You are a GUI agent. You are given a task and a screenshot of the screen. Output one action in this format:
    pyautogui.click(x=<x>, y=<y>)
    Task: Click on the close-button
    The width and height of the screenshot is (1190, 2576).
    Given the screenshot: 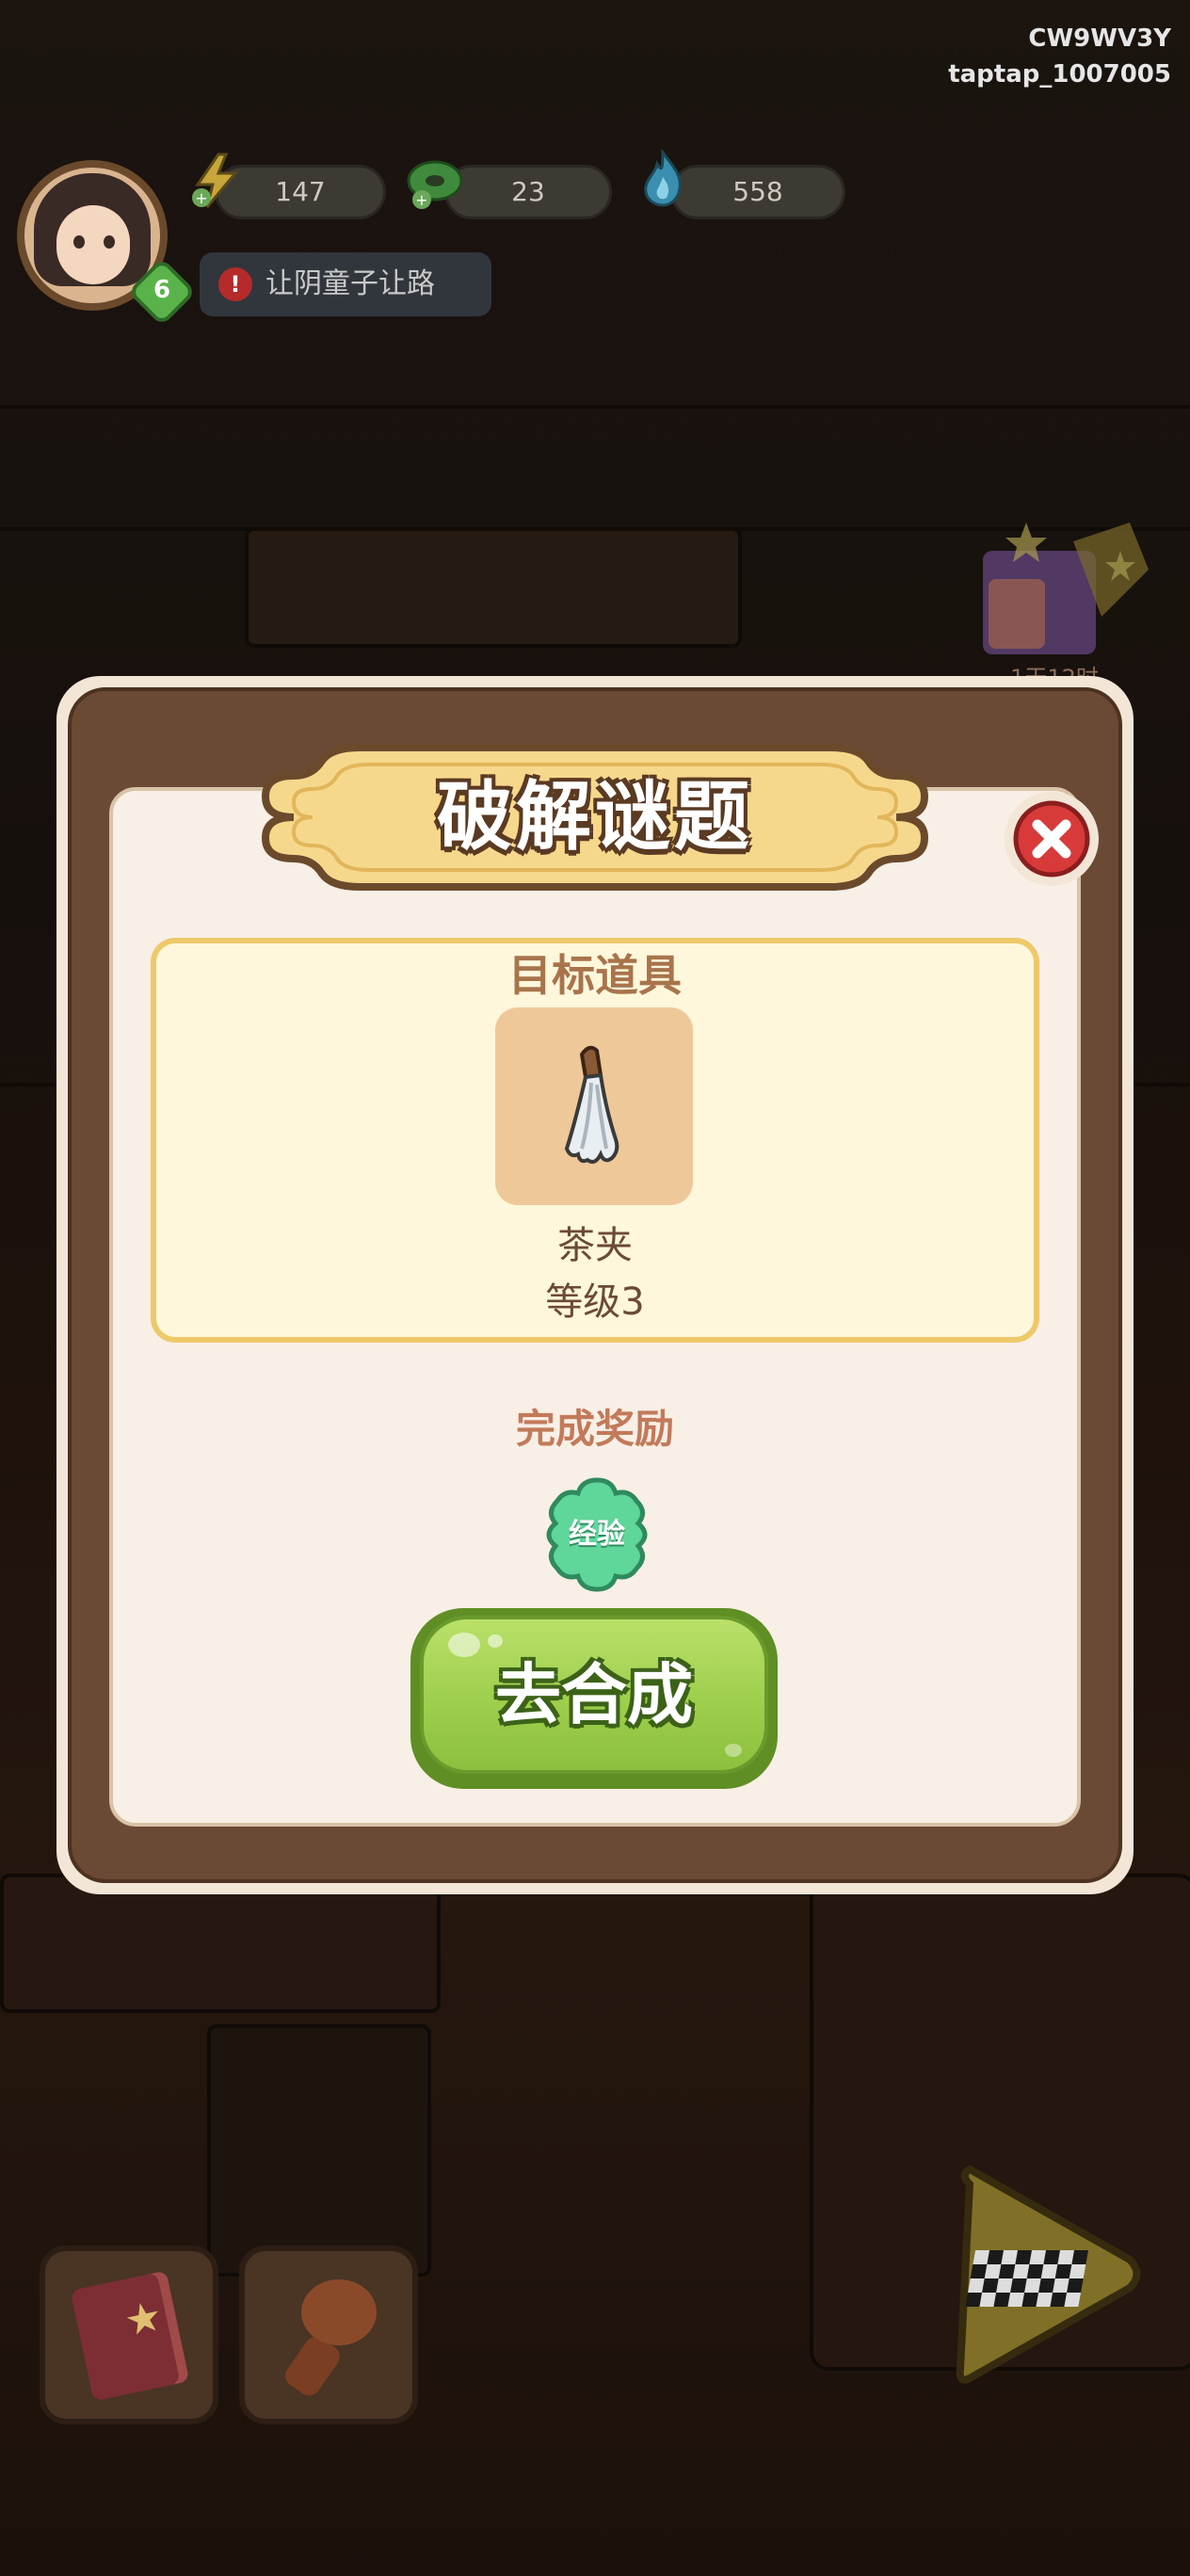 What is the action you would take?
    pyautogui.click(x=1051, y=839)
    